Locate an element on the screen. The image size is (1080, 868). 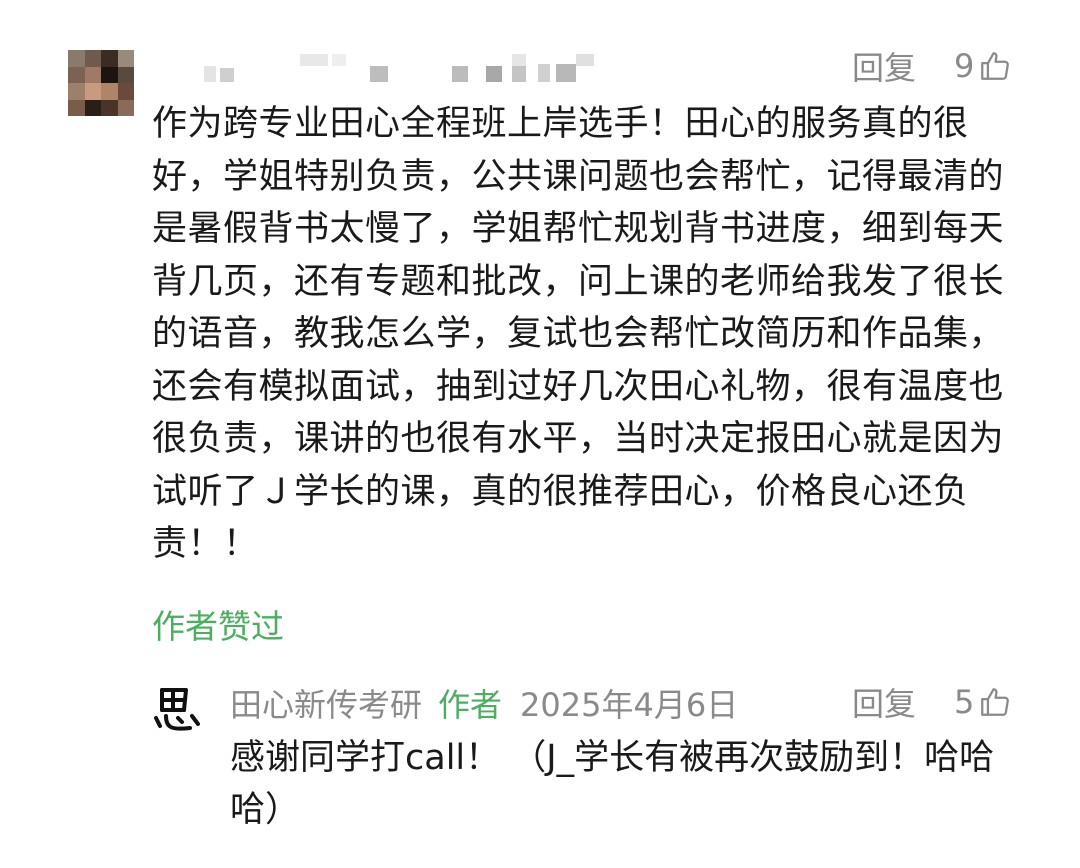
avatar is located at coordinates (101, 83).